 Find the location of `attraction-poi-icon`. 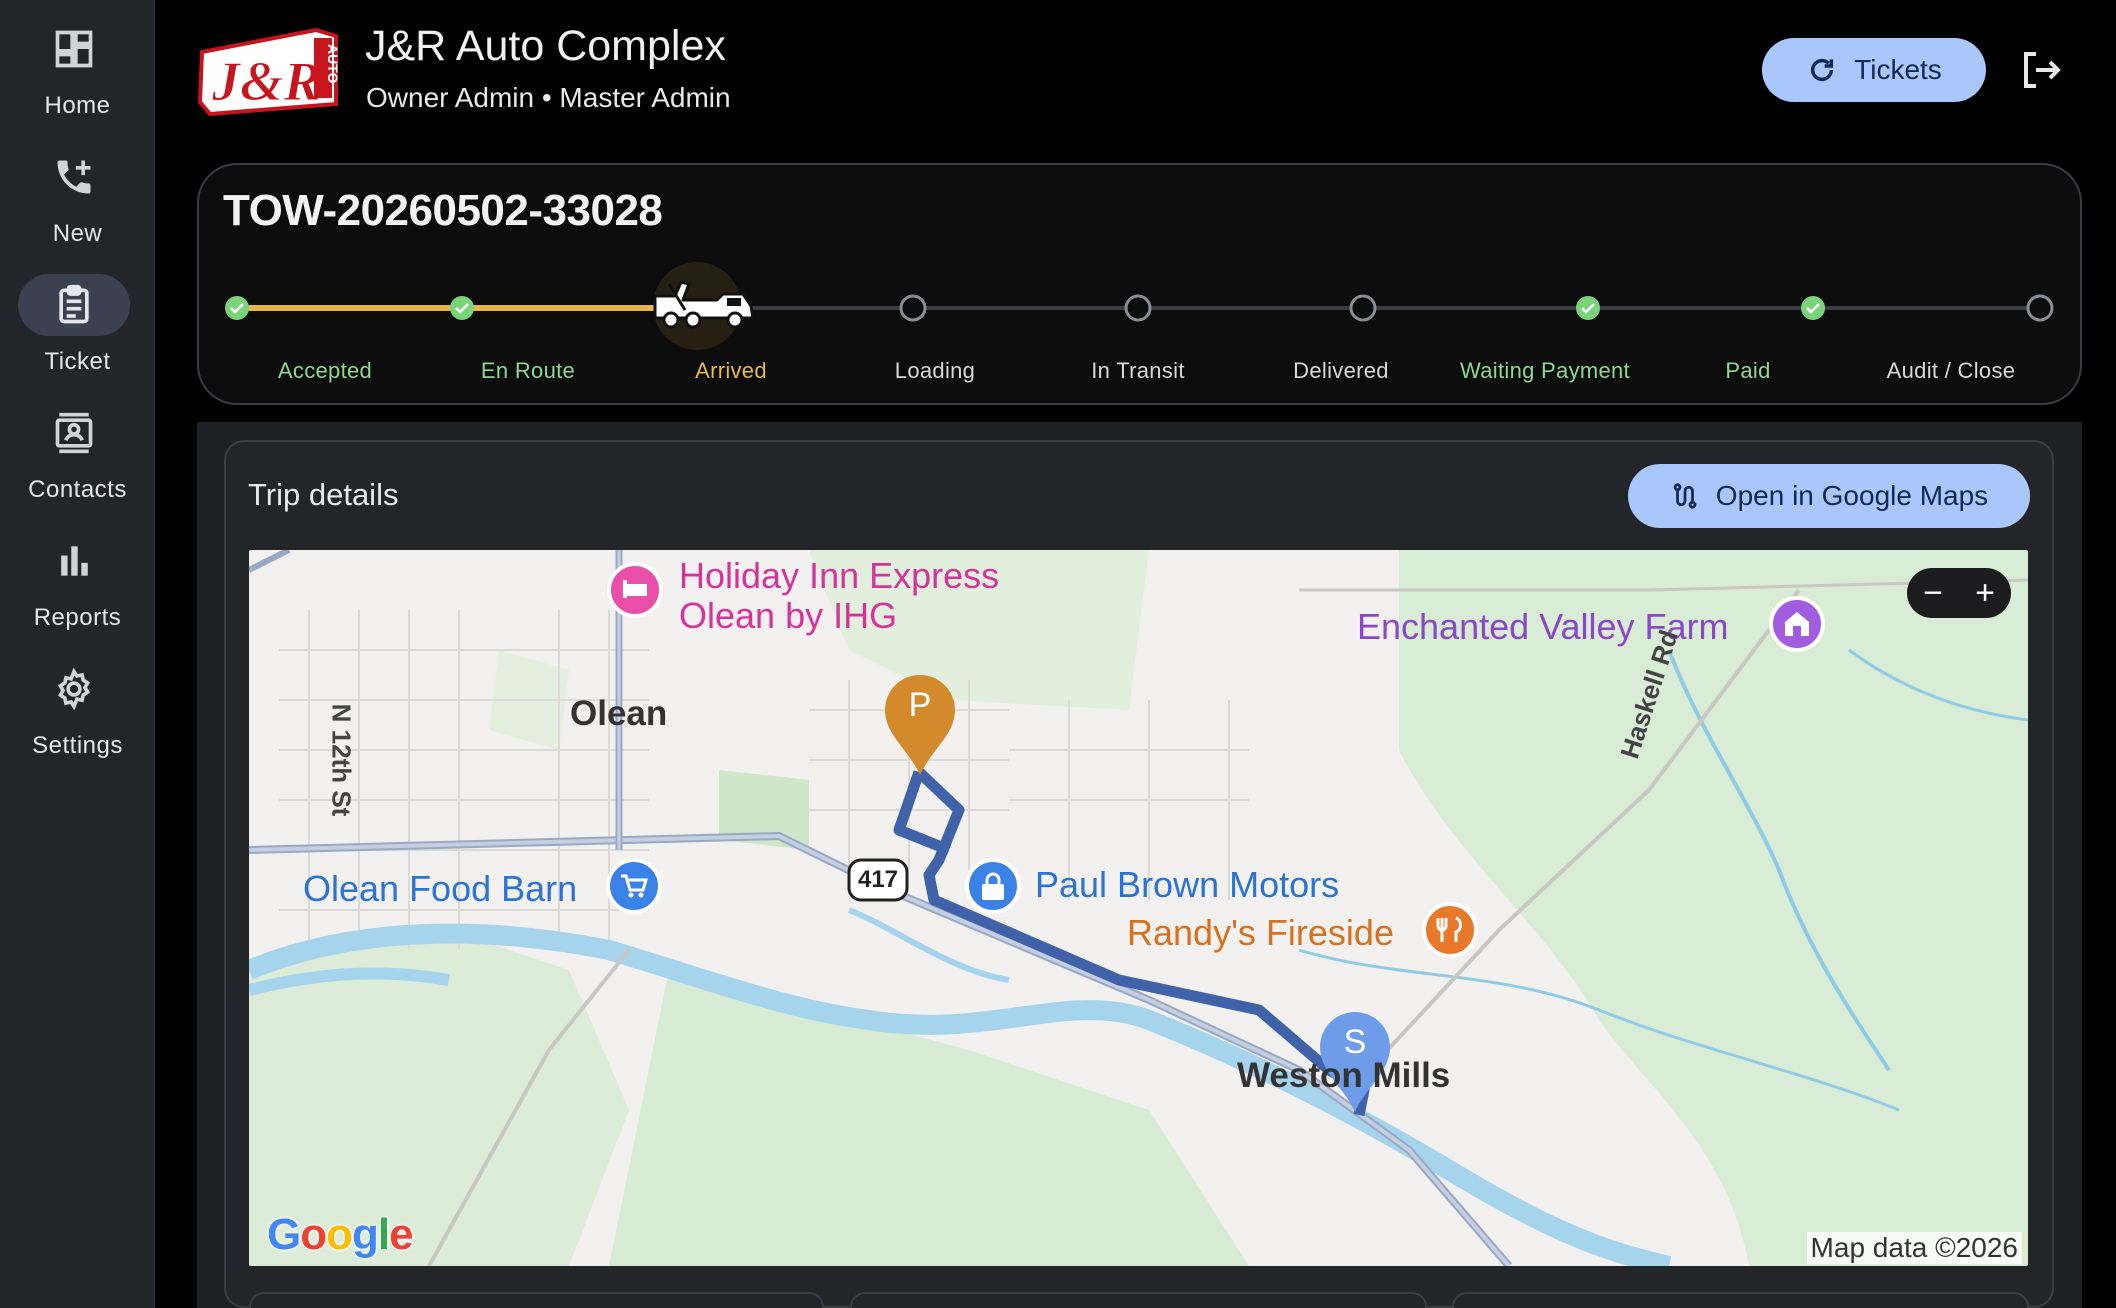

attraction-poi-icon is located at coordinates (1797, 624).